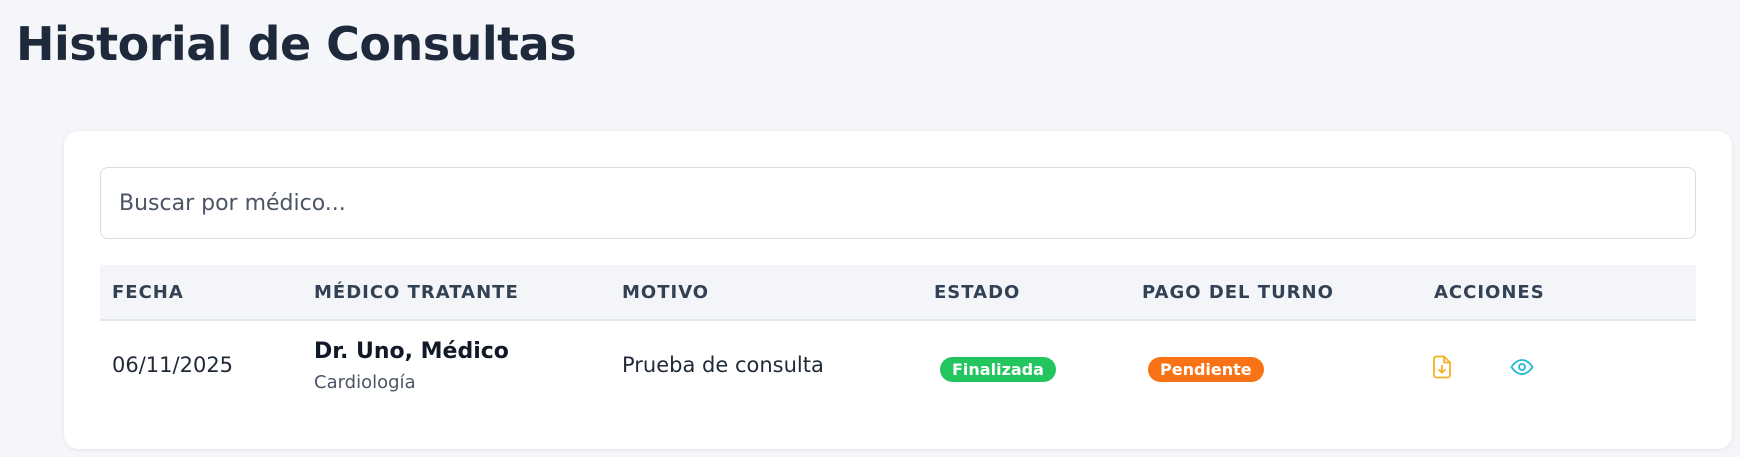  What do you see at coordinates (898, 203) in the screenshot?
I see `search-input` at bounding box center [898, 203].